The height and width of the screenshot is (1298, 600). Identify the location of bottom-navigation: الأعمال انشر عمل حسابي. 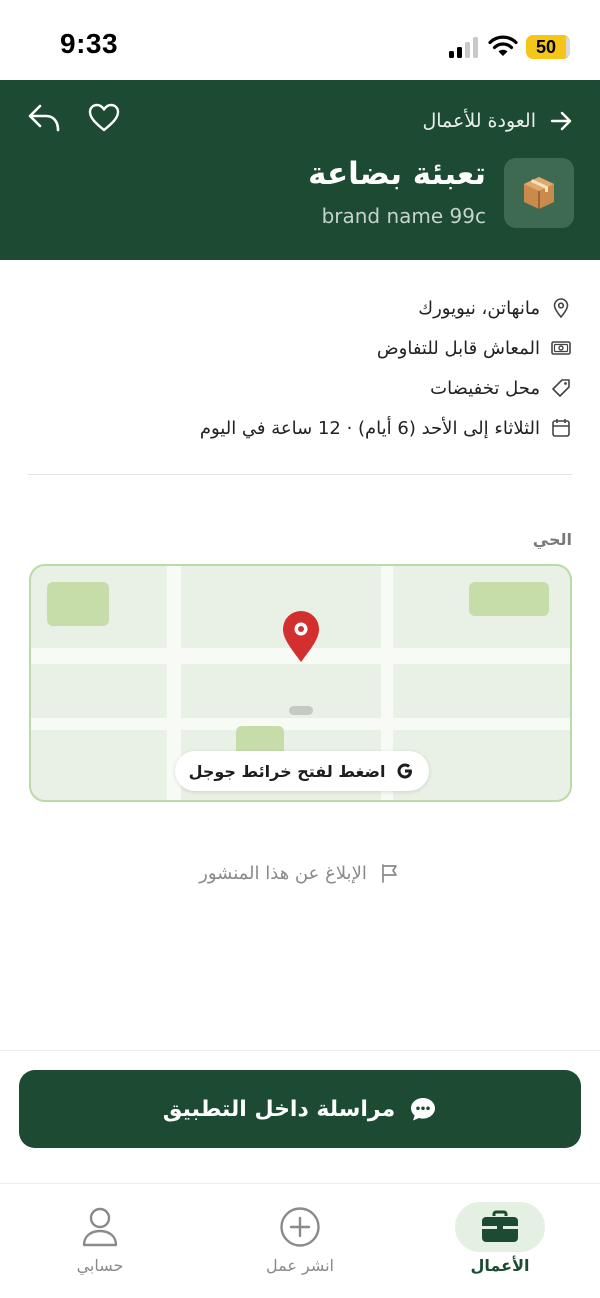
(300, 1241).